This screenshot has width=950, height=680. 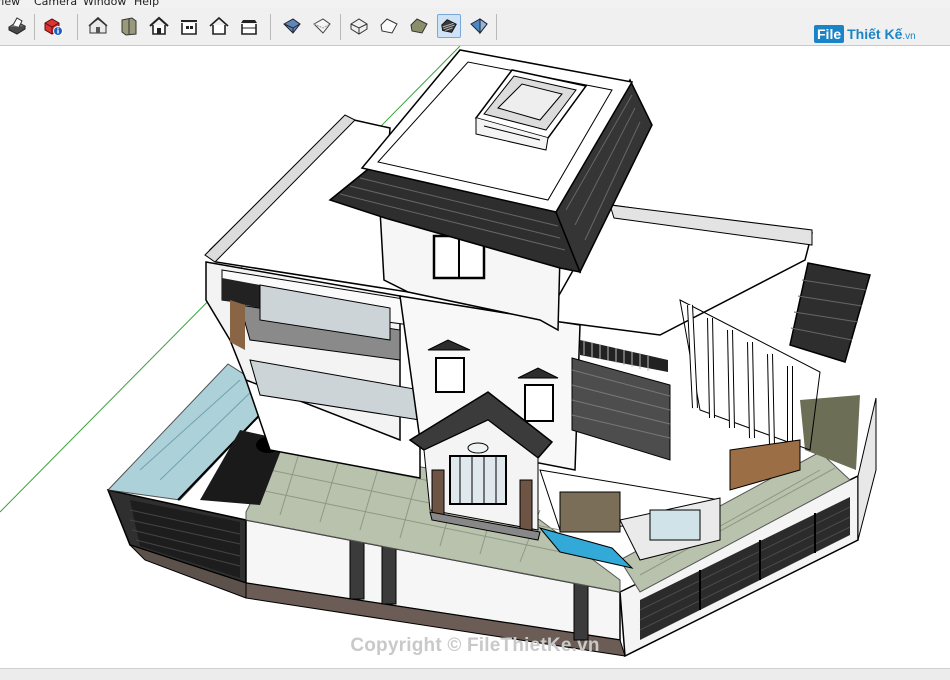 I want to click on front-view-button, so click(x=159, y=26).